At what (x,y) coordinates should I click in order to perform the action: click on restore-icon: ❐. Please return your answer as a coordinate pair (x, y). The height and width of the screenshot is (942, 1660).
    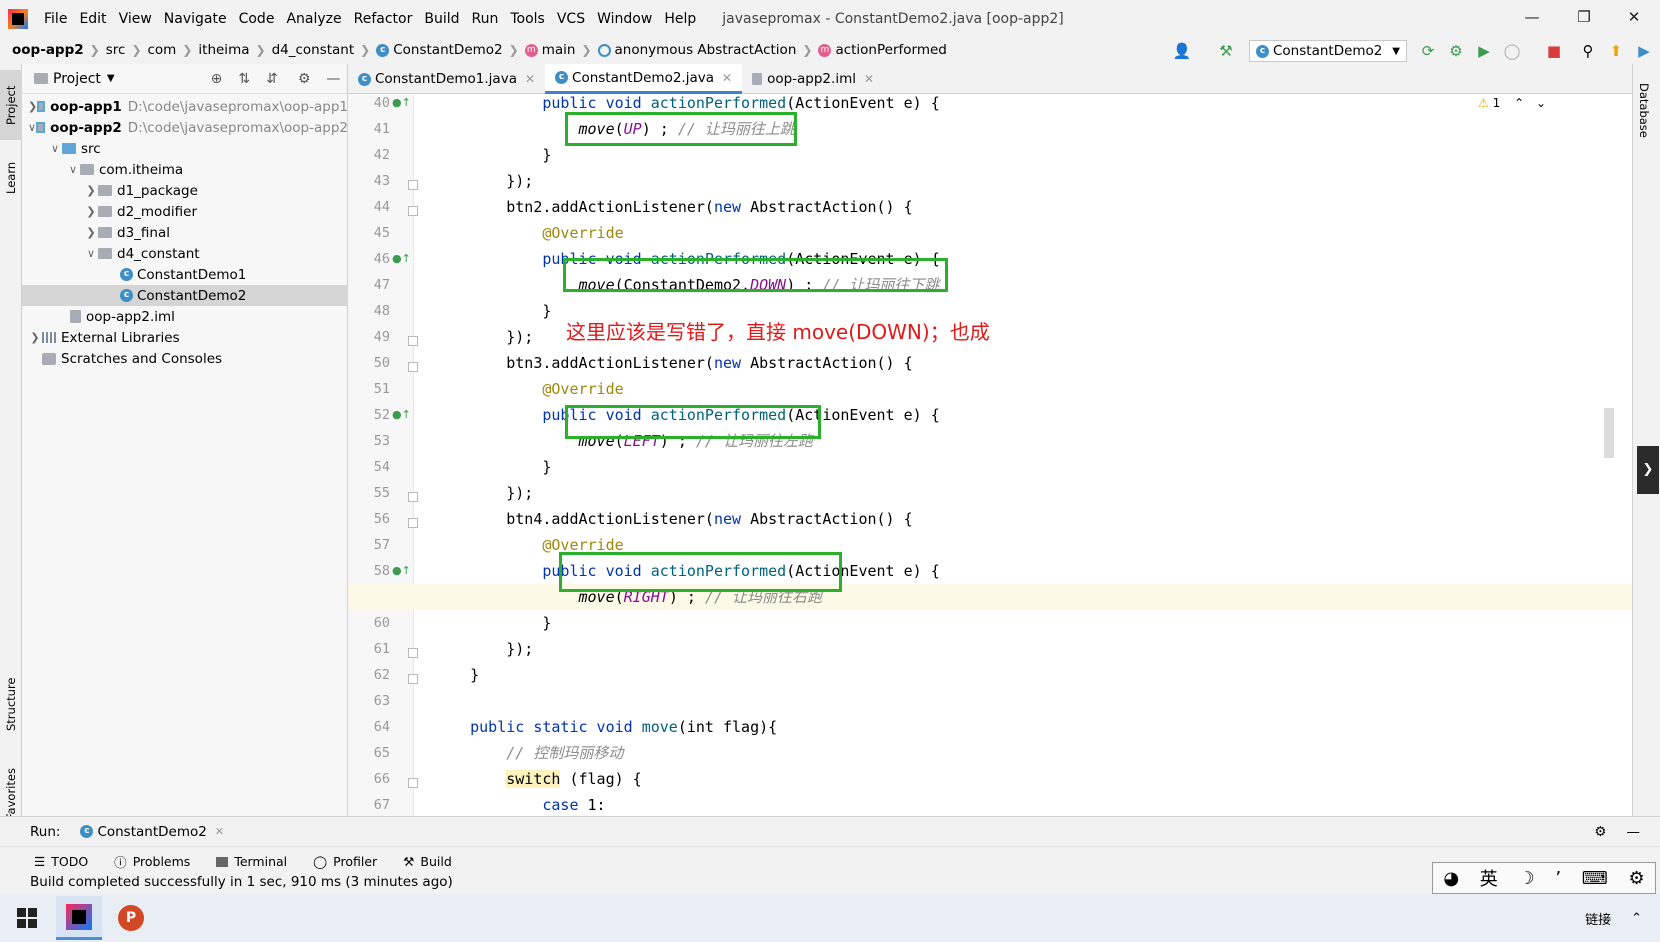
    Looking at the image, I should click on (1584, 17).